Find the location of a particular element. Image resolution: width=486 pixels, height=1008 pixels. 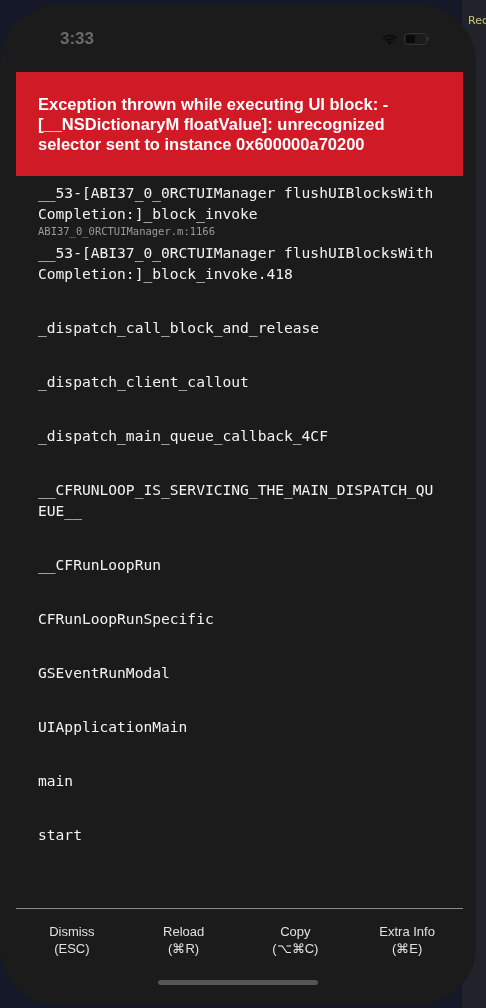

stack-frame-method: main is located at coordinates (56, 780).